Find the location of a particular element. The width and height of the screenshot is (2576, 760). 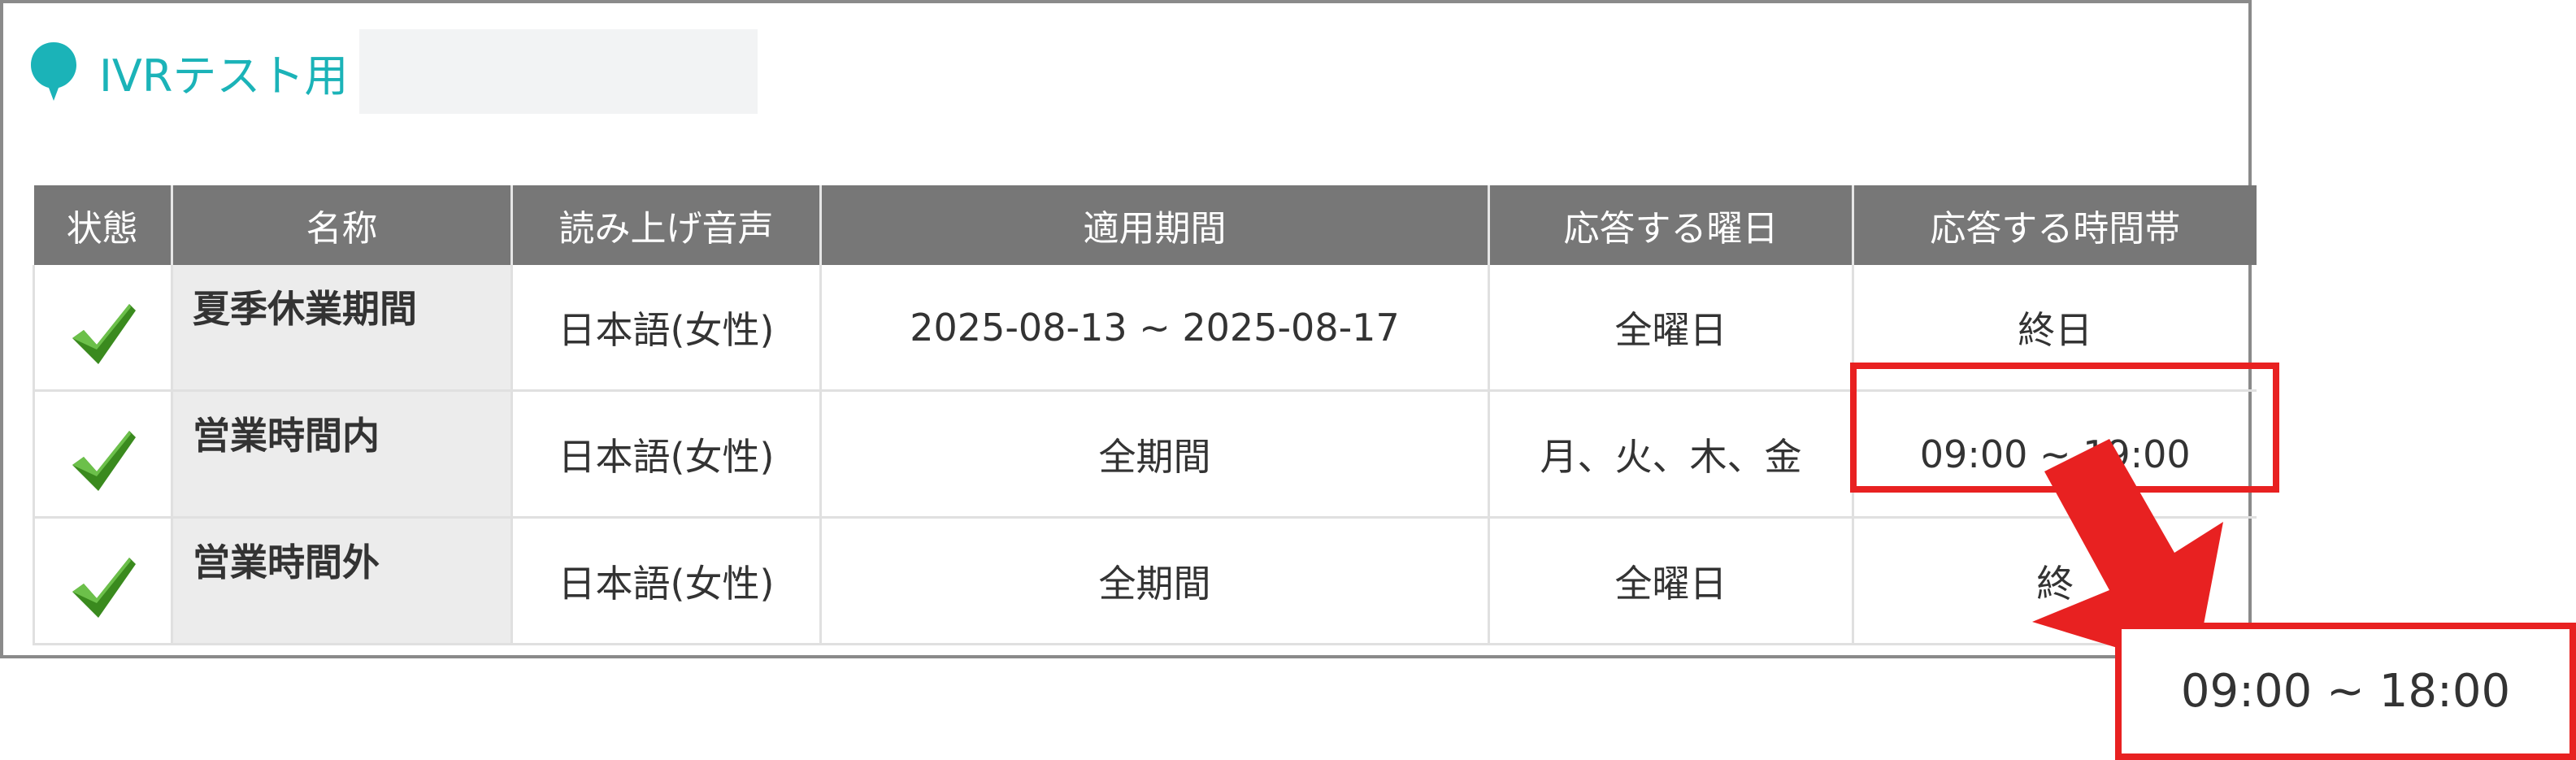

header-voice: 読み上げ音声 is located at coordinates (666, 225).